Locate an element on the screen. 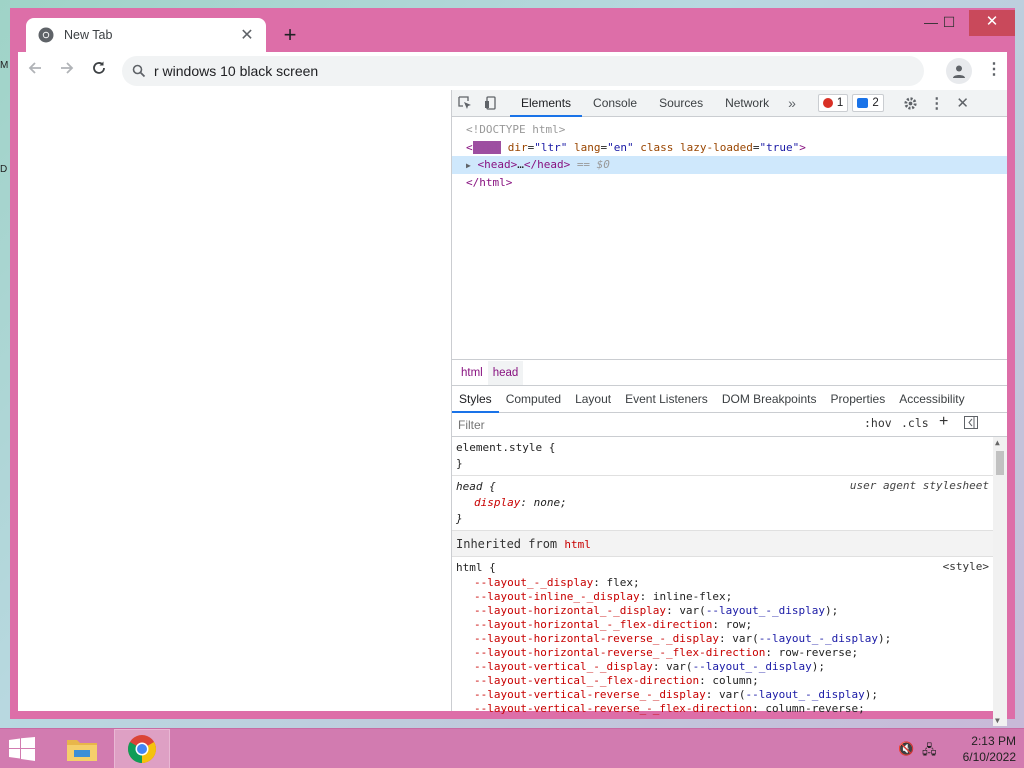  prop-name: display is located at coordinates (497, 502).